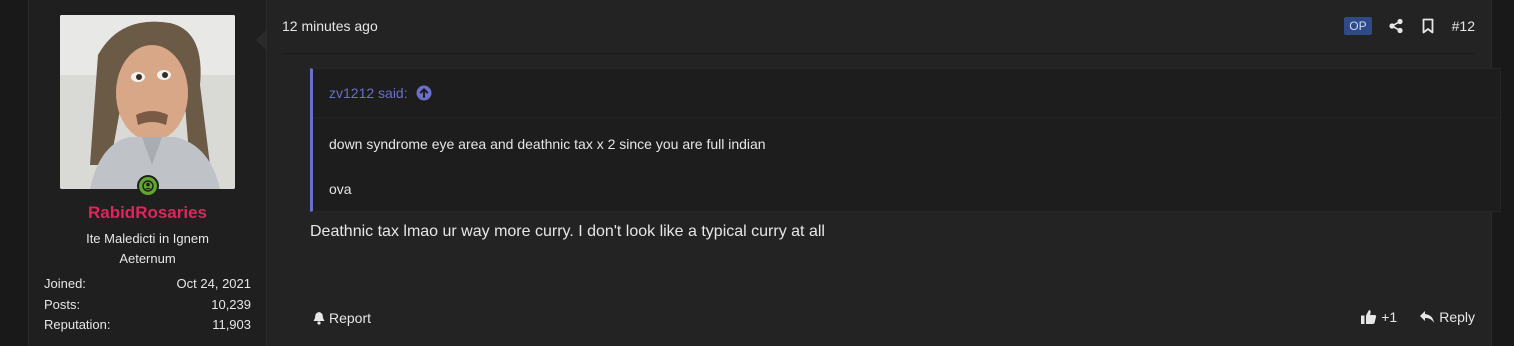  I want to click on post-footer-actions: +1 Reply, so click(1417, 317).